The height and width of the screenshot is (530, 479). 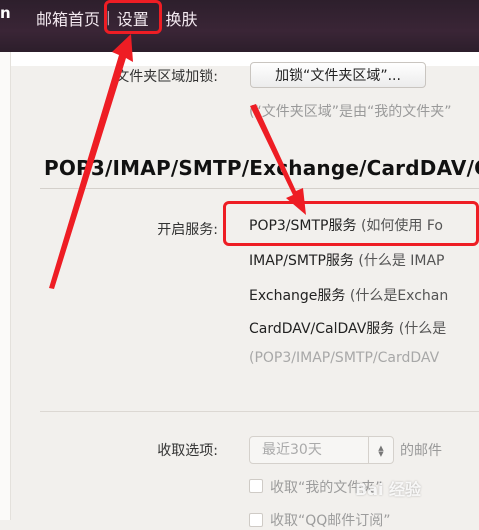 I want to click on services-footnote: (POP3/IMAP/SMTP/CardDAV, so click(x=344, y=358).